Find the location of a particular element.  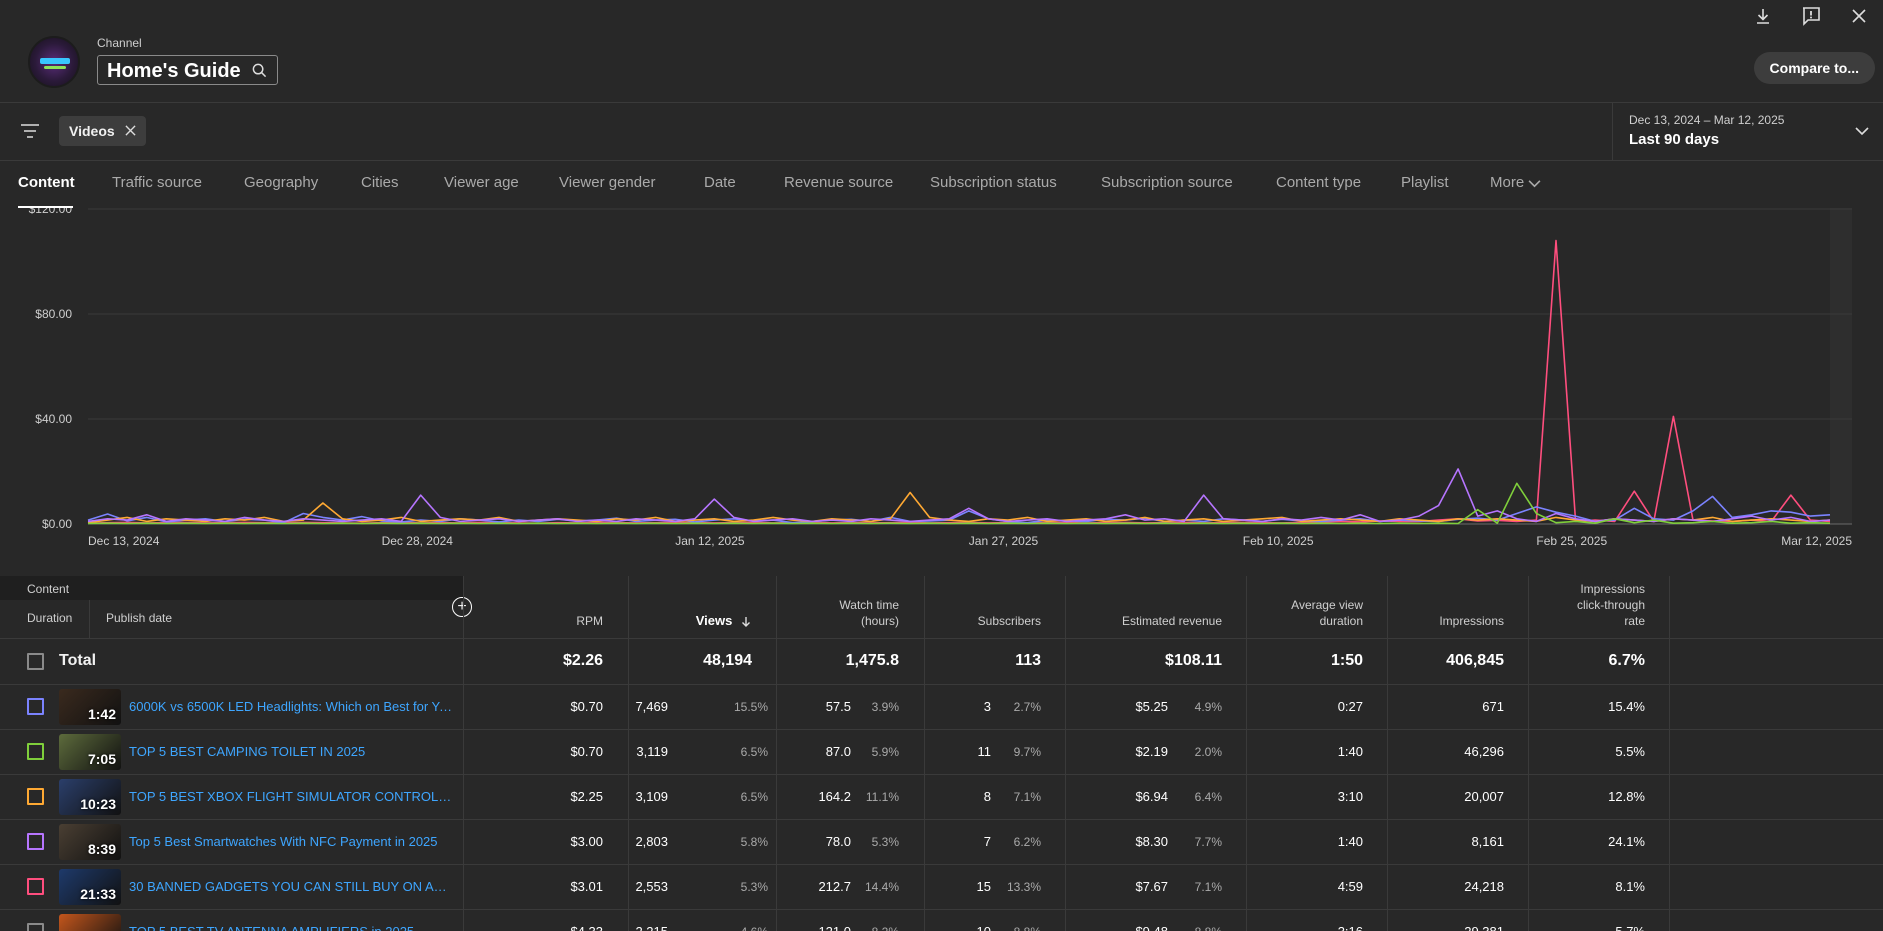

cell-views: 3,119 is located at coordinates (652, 751).